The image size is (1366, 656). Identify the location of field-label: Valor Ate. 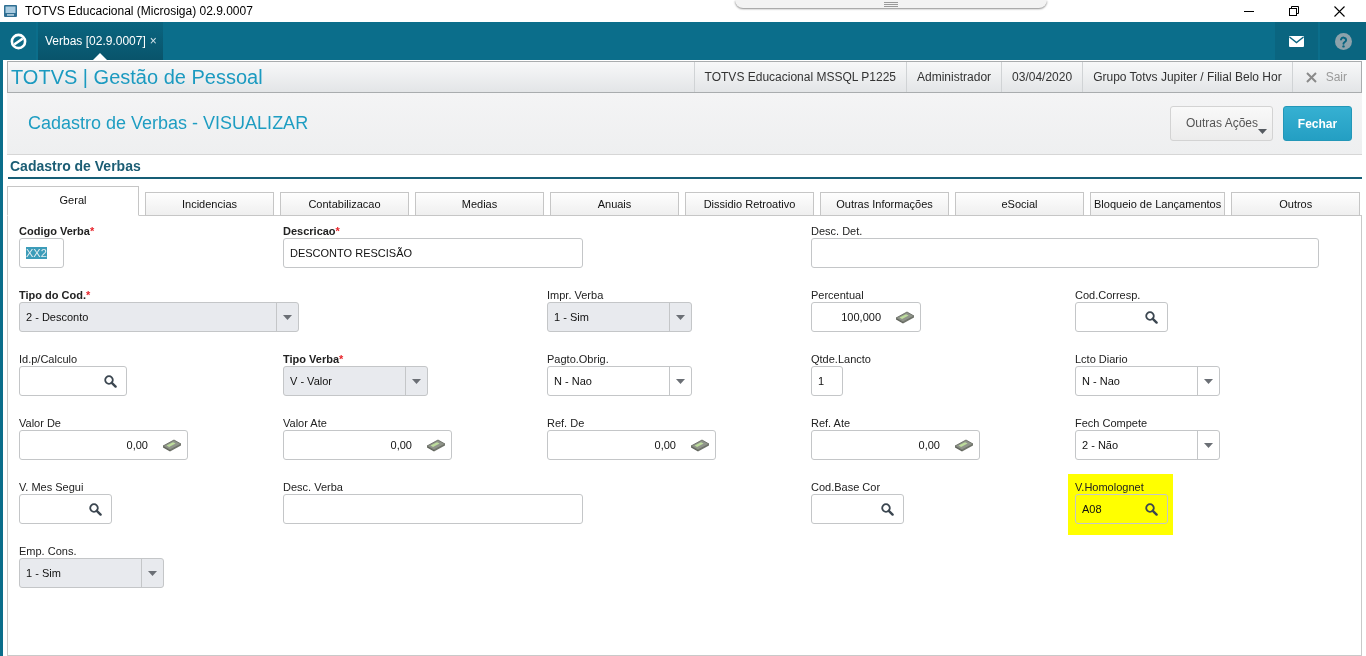
(305, 423).